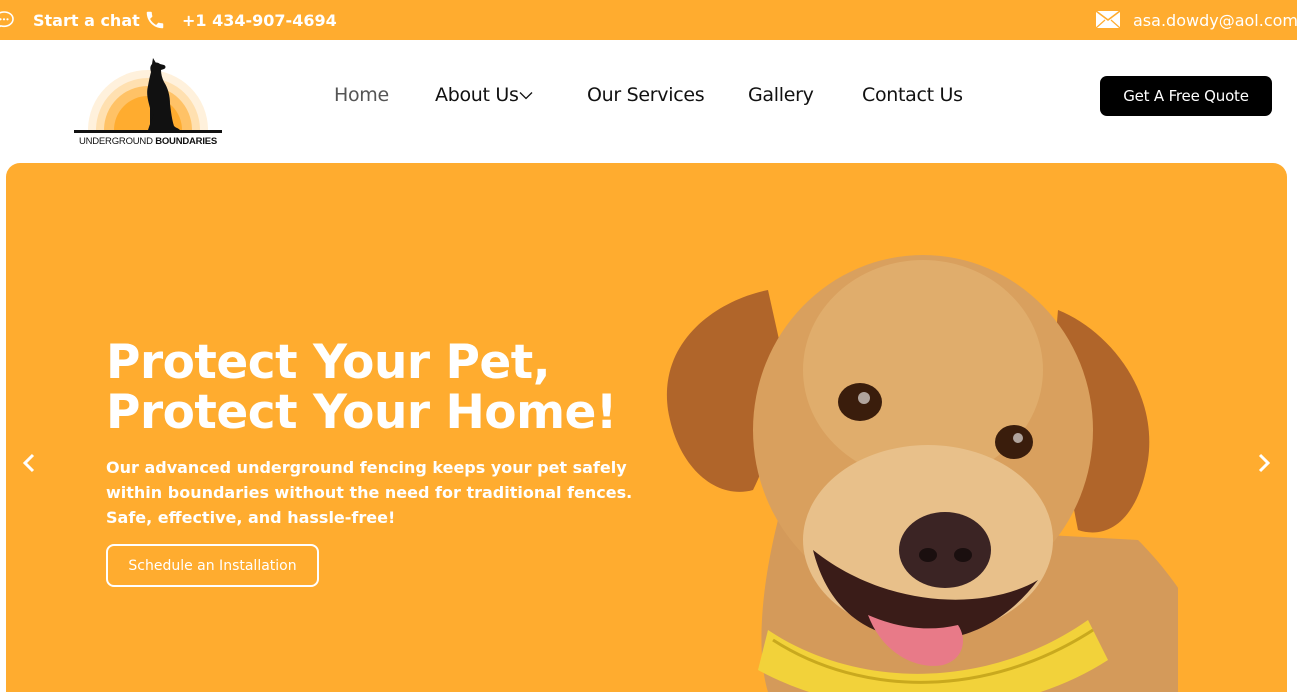 This screenshot has height=692, width=1297. I want to click on nav-contact-us: Contact Us, so click(912, 95).